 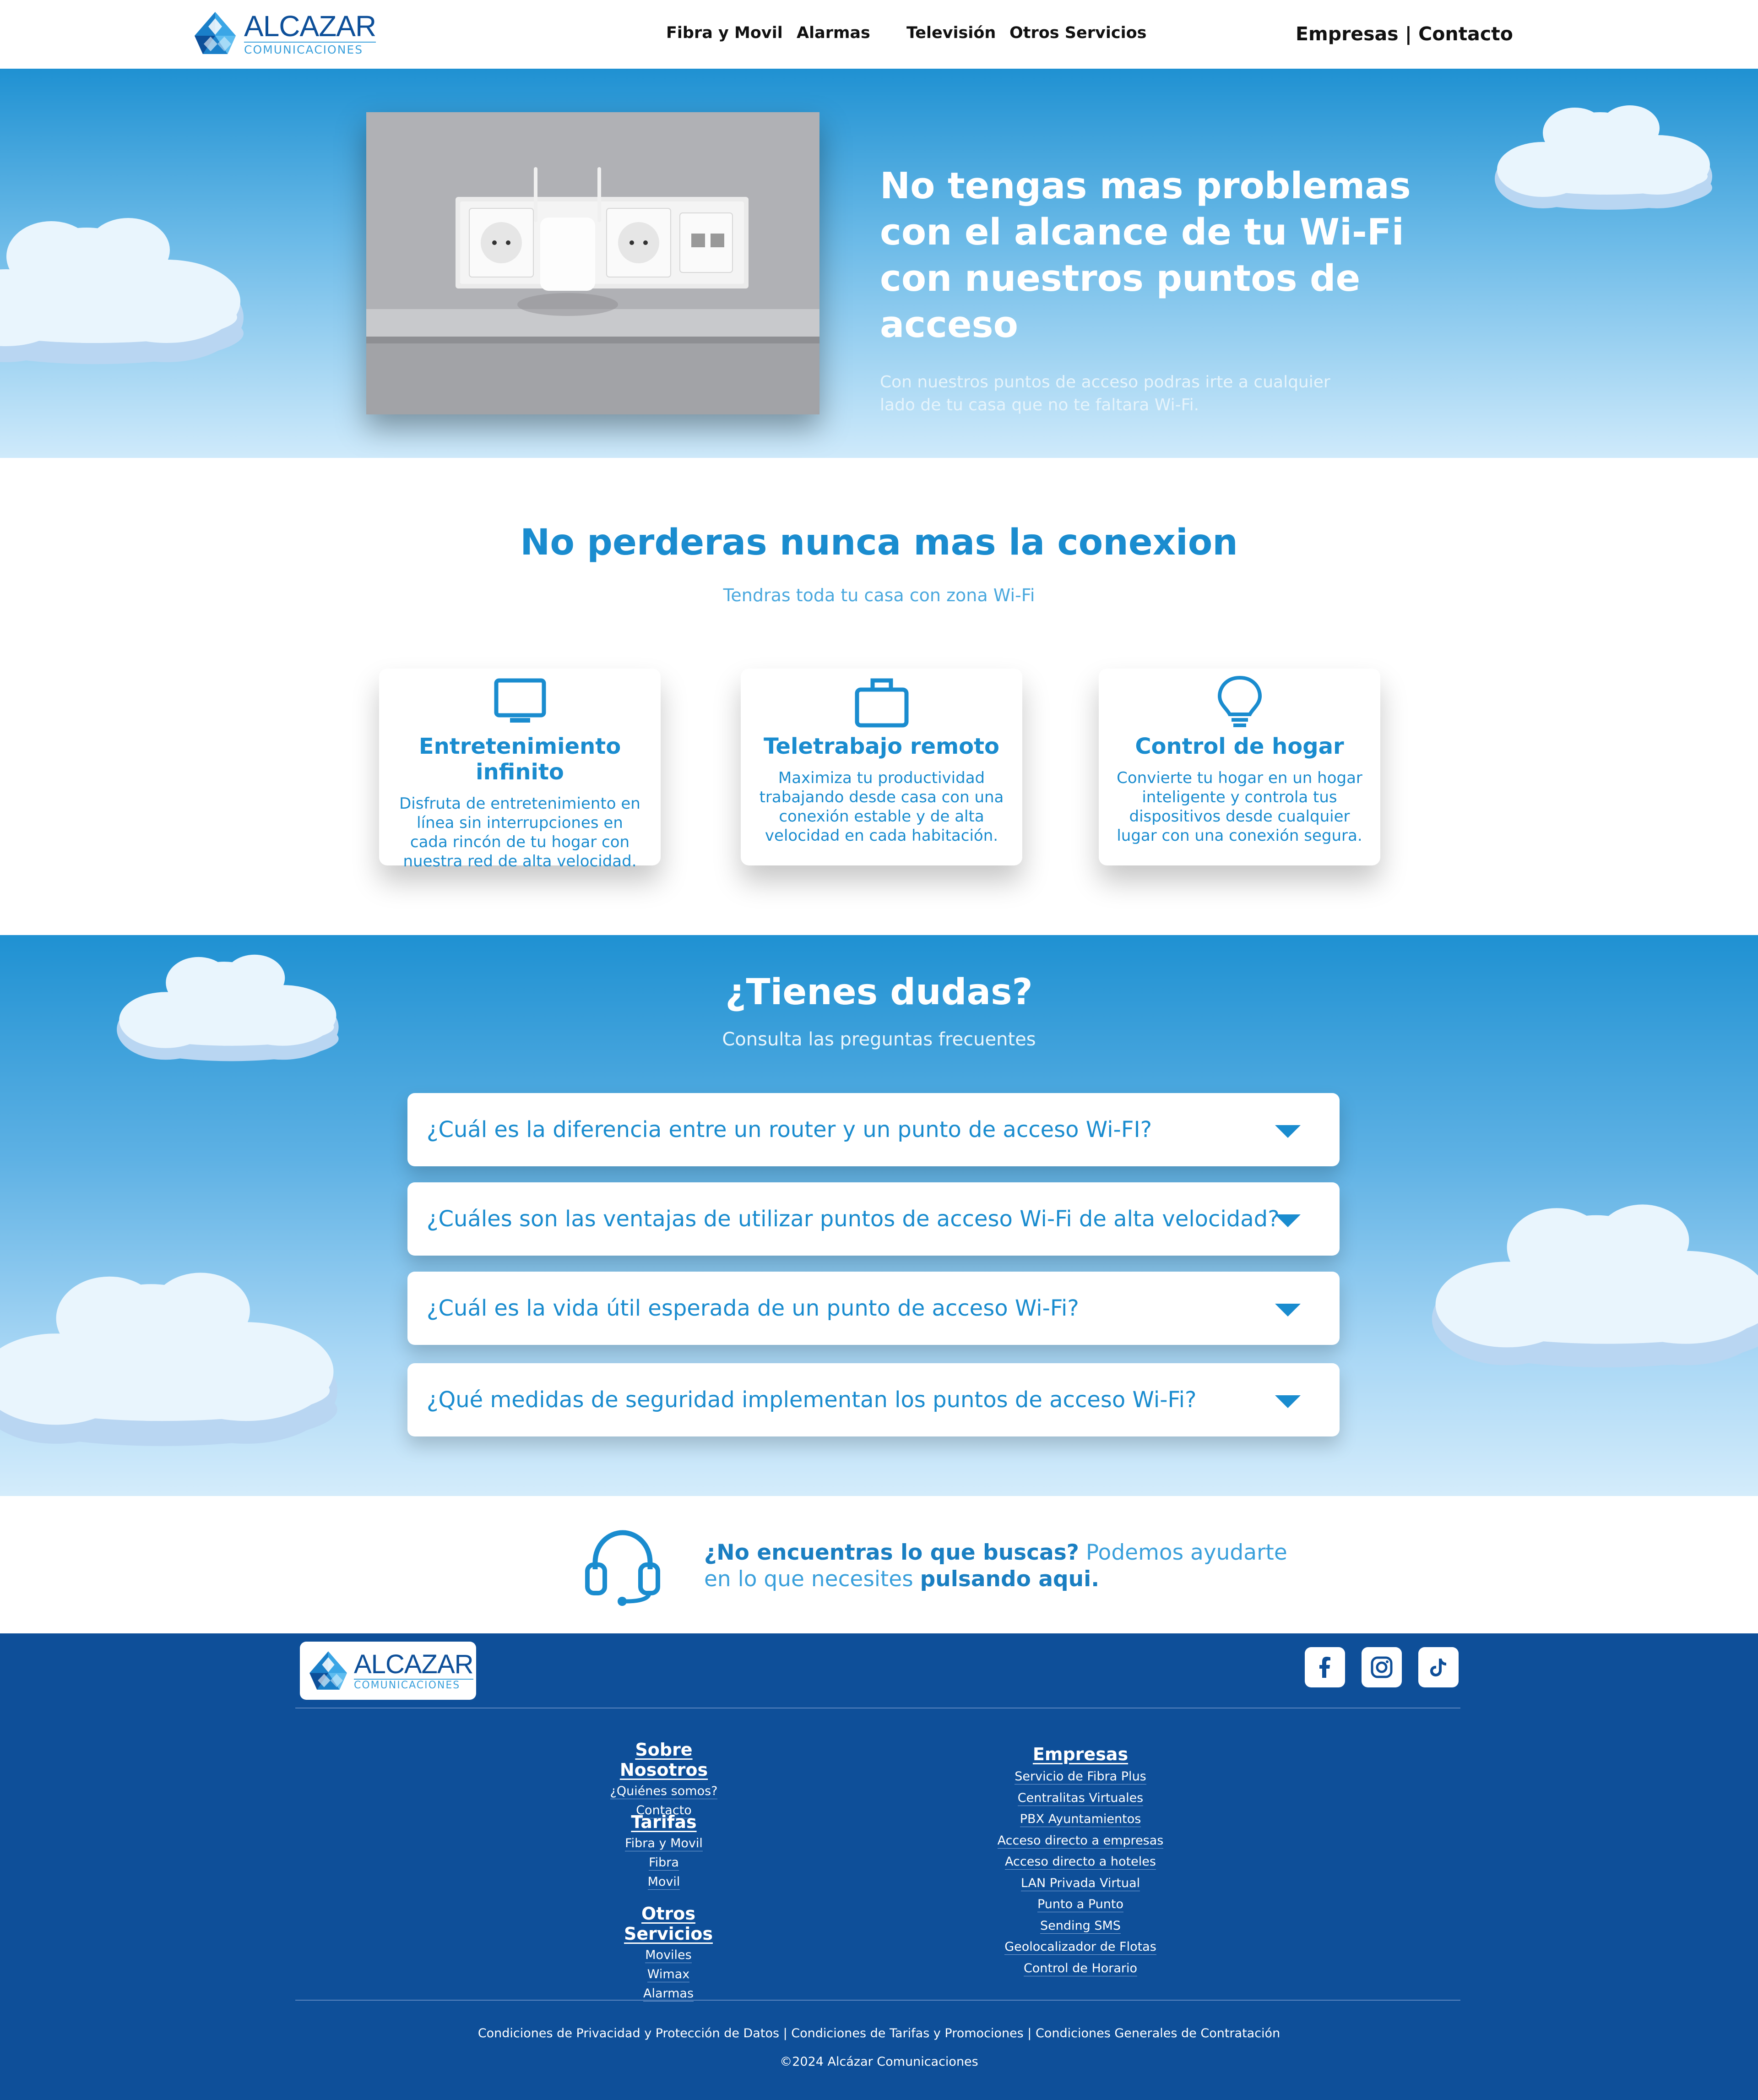 What do you see at coordinates (1404, 34) in the screenshot?
I see `header-right-links: Empresas | Contacto` at bounding box center [1404, 34].